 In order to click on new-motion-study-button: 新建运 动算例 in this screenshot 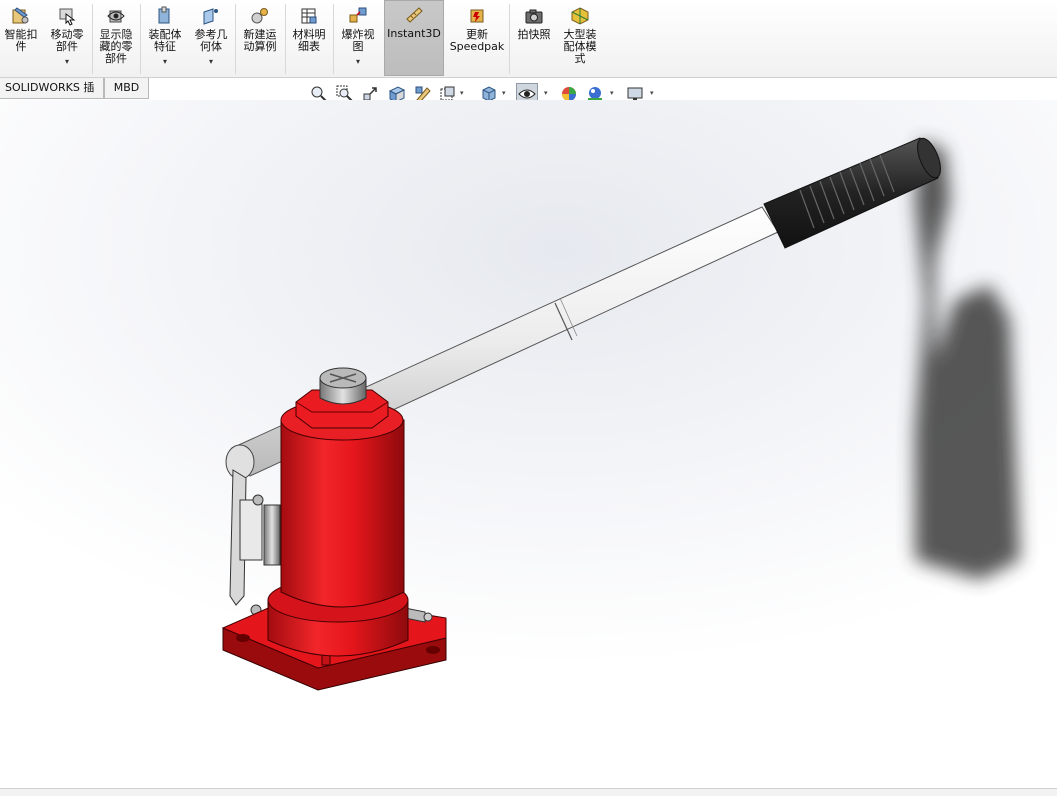, I will do `click(260, 38)`.